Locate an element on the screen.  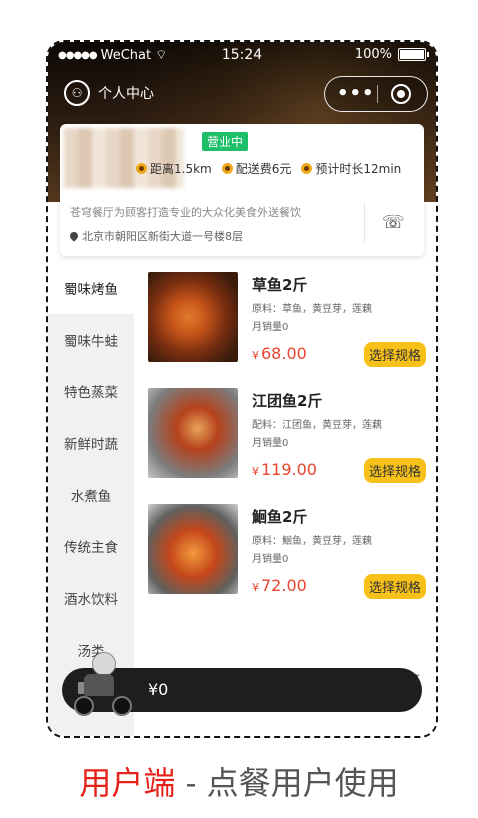
timer-icon is located at coordinates (307, 168).